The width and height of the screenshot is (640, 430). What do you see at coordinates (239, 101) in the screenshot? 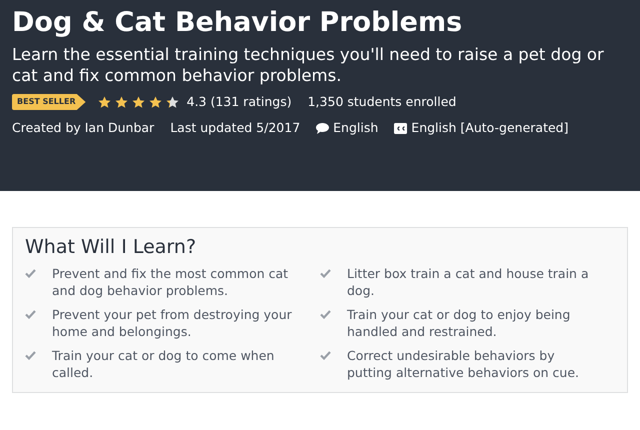
I see `rating-text: 4.3 (131 ratings)` at bounding box center [239, 101].